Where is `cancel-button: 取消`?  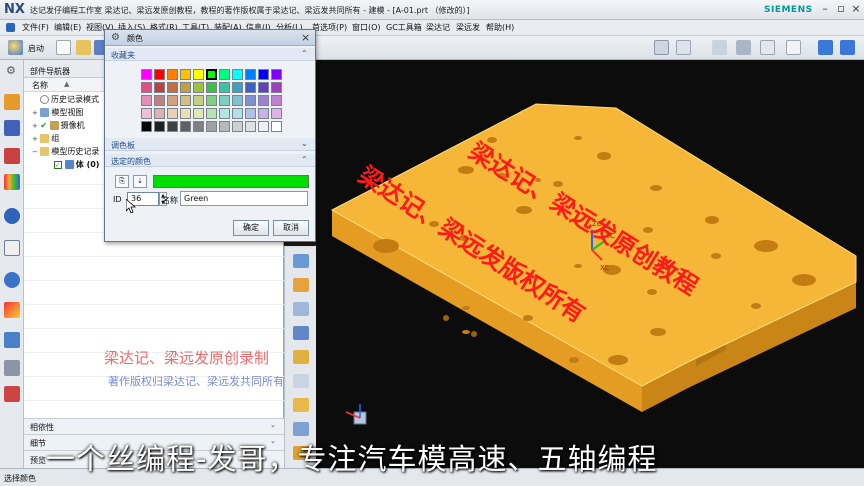 cancel-button: 取消 is located at coordinates (291, 228).